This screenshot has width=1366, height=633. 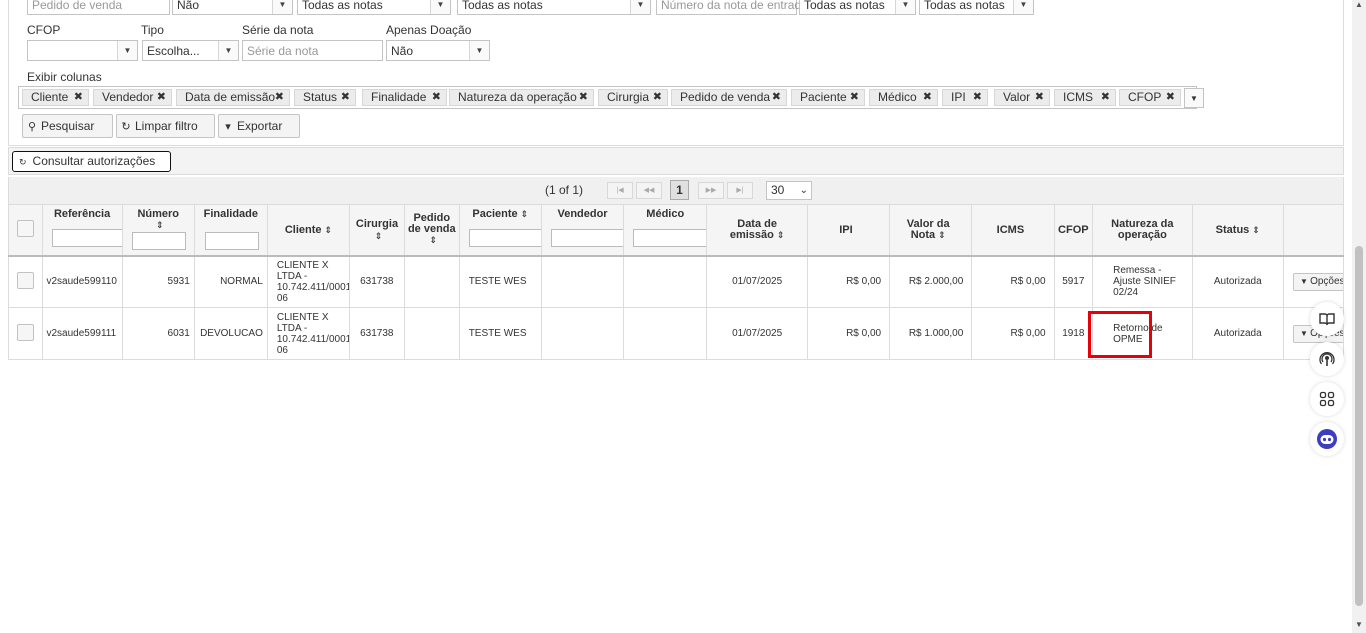 I want to click on caret-down-icon: ▾, so click(x=228, y=127).